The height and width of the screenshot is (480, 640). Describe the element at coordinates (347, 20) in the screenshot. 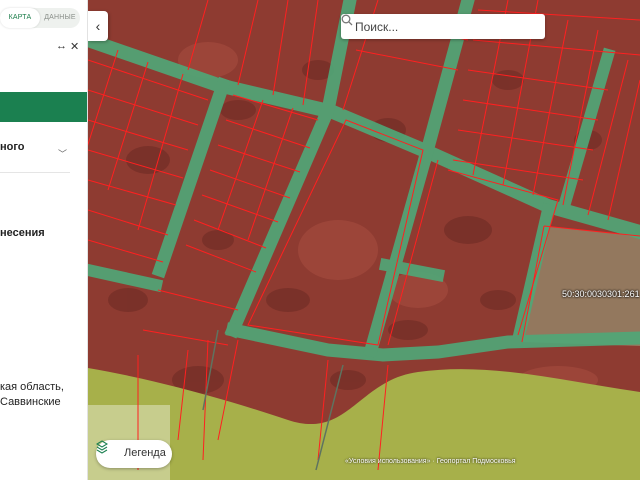

I see `search-icon` at that location.